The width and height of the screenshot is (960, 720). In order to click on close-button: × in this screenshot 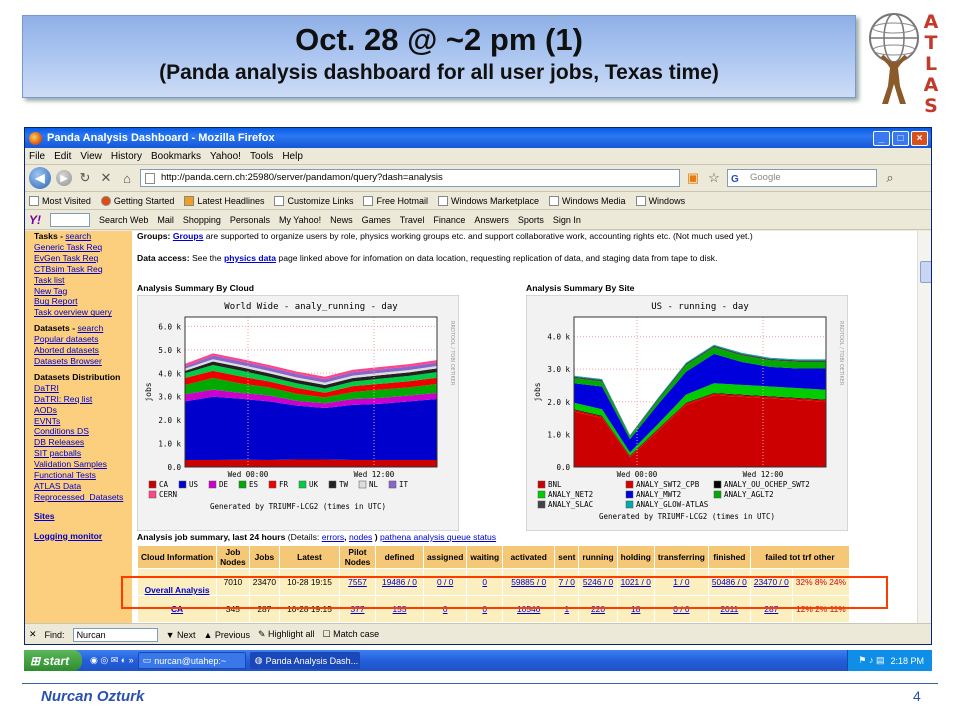, I will do `click(919, 138)`.